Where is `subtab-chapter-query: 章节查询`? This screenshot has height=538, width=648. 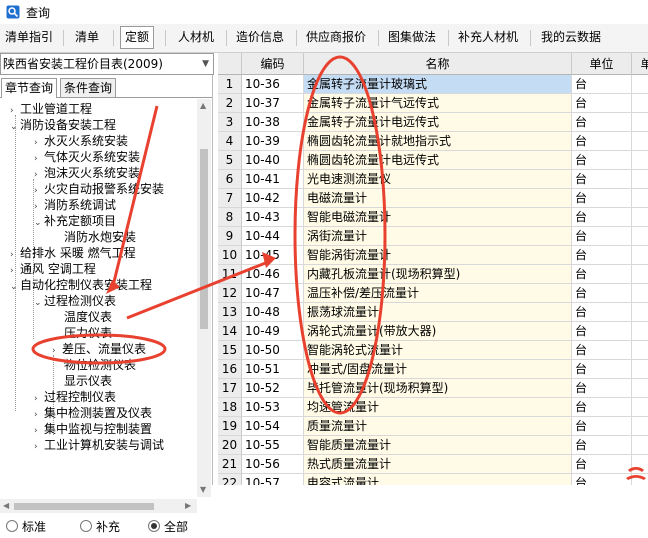
subtab-chapter-query: 章节查询 is located at coordinates (29, 88).